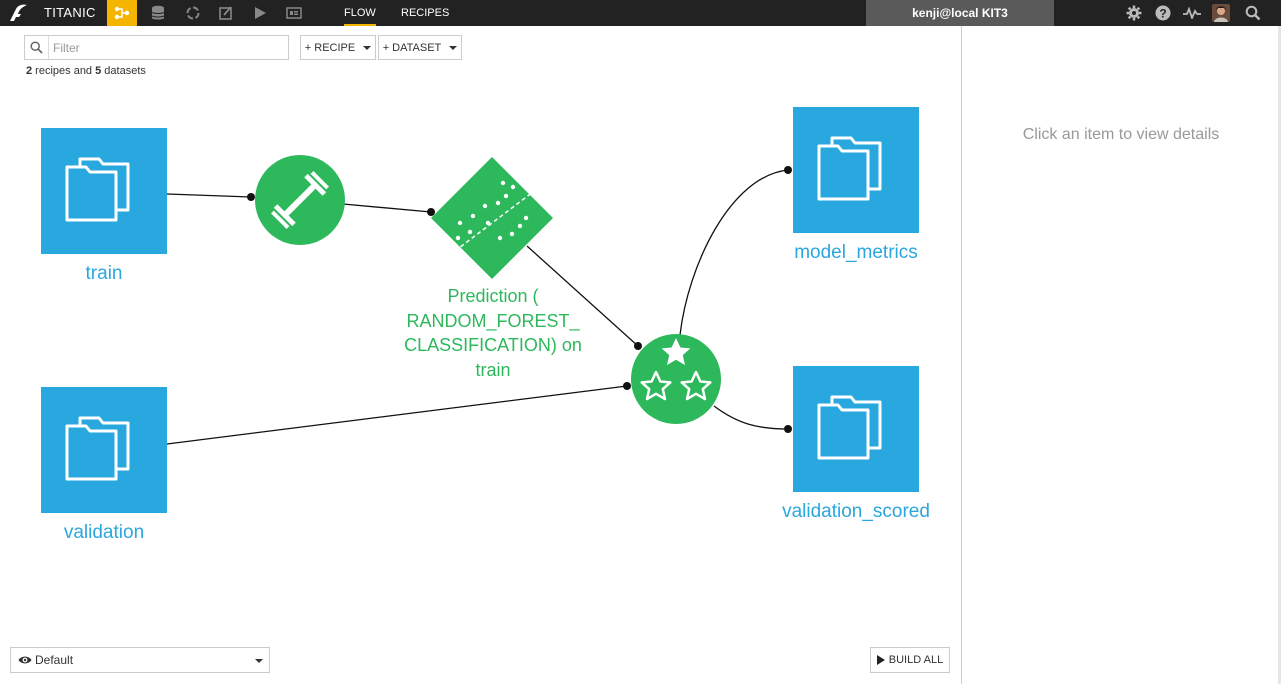 This screenshot has height=684, width=1281. What do you see at coordinates (18, 13) in the screenshot?
I see `dataiku-logo-icon` at bounding box center [18, 13].